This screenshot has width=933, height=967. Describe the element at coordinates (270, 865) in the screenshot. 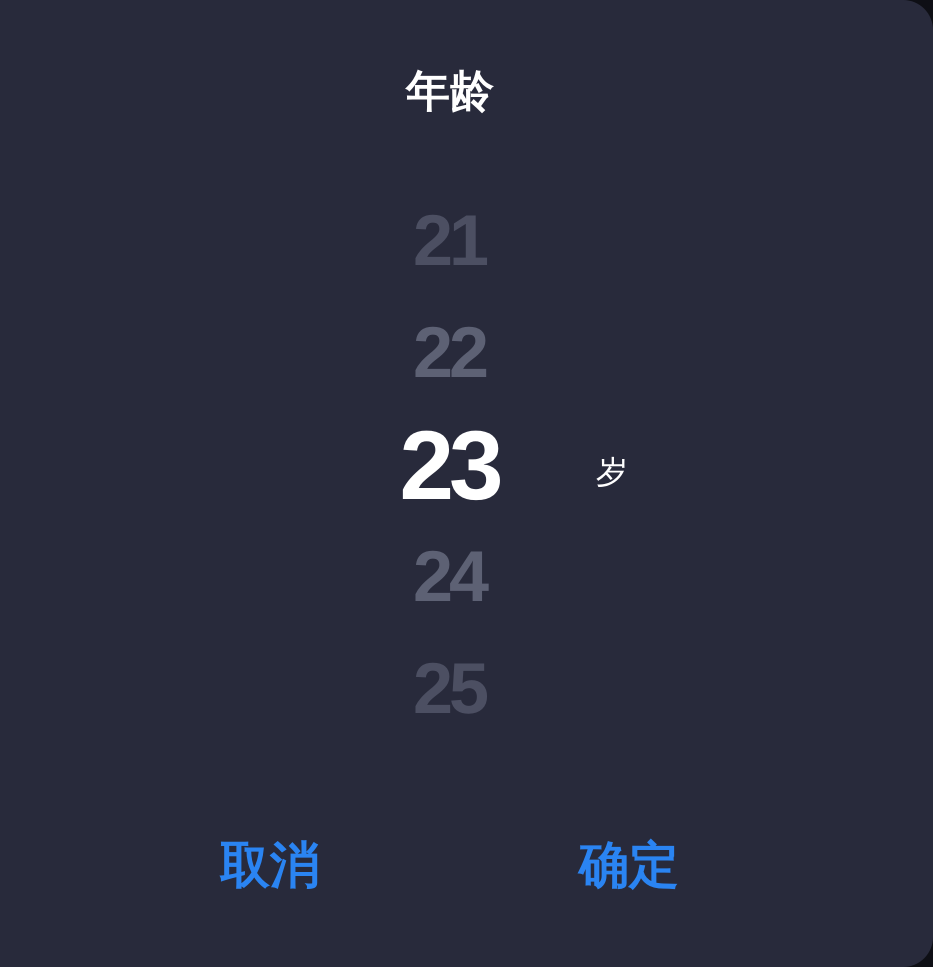

I see `cancel-button: 取消` at that location.